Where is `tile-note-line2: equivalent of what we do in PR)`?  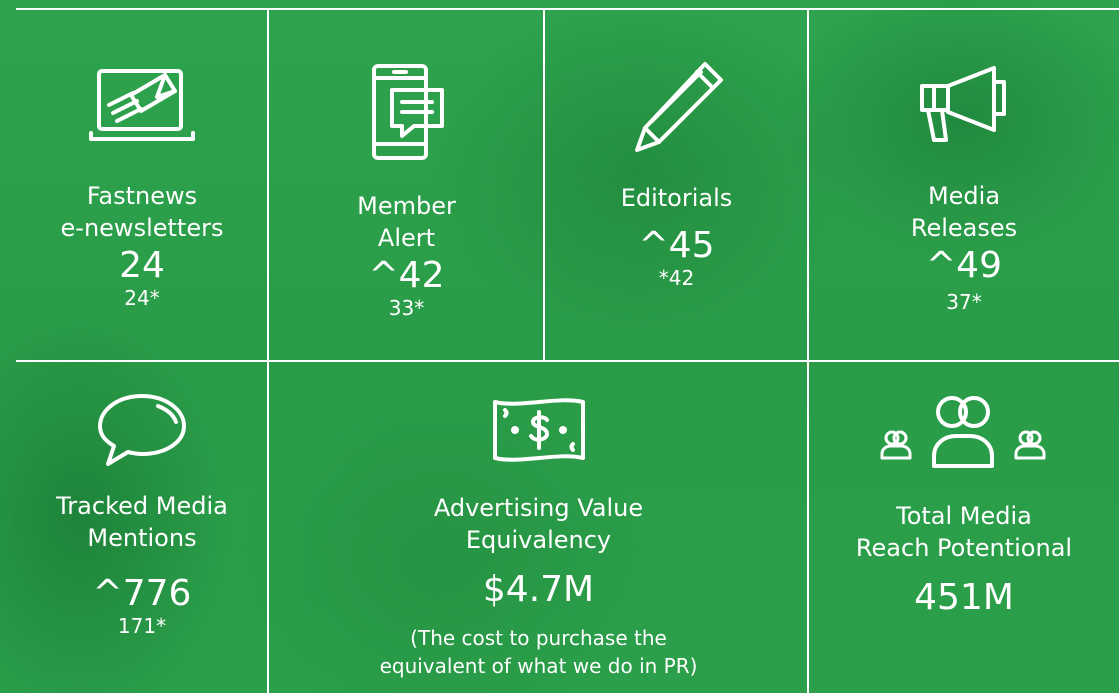
tile-note-line2: equivalent of what we do in PR) is located at coordinates (538, 666).